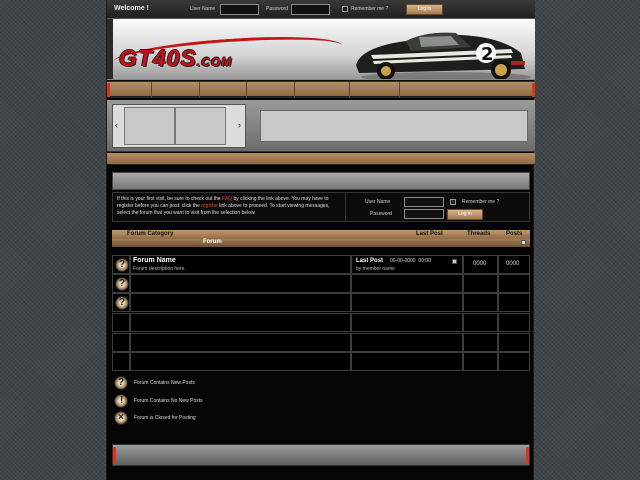 This screenshot has width=640, height=480. I want to click on logo-suffix: .COM, so click(214, 62).